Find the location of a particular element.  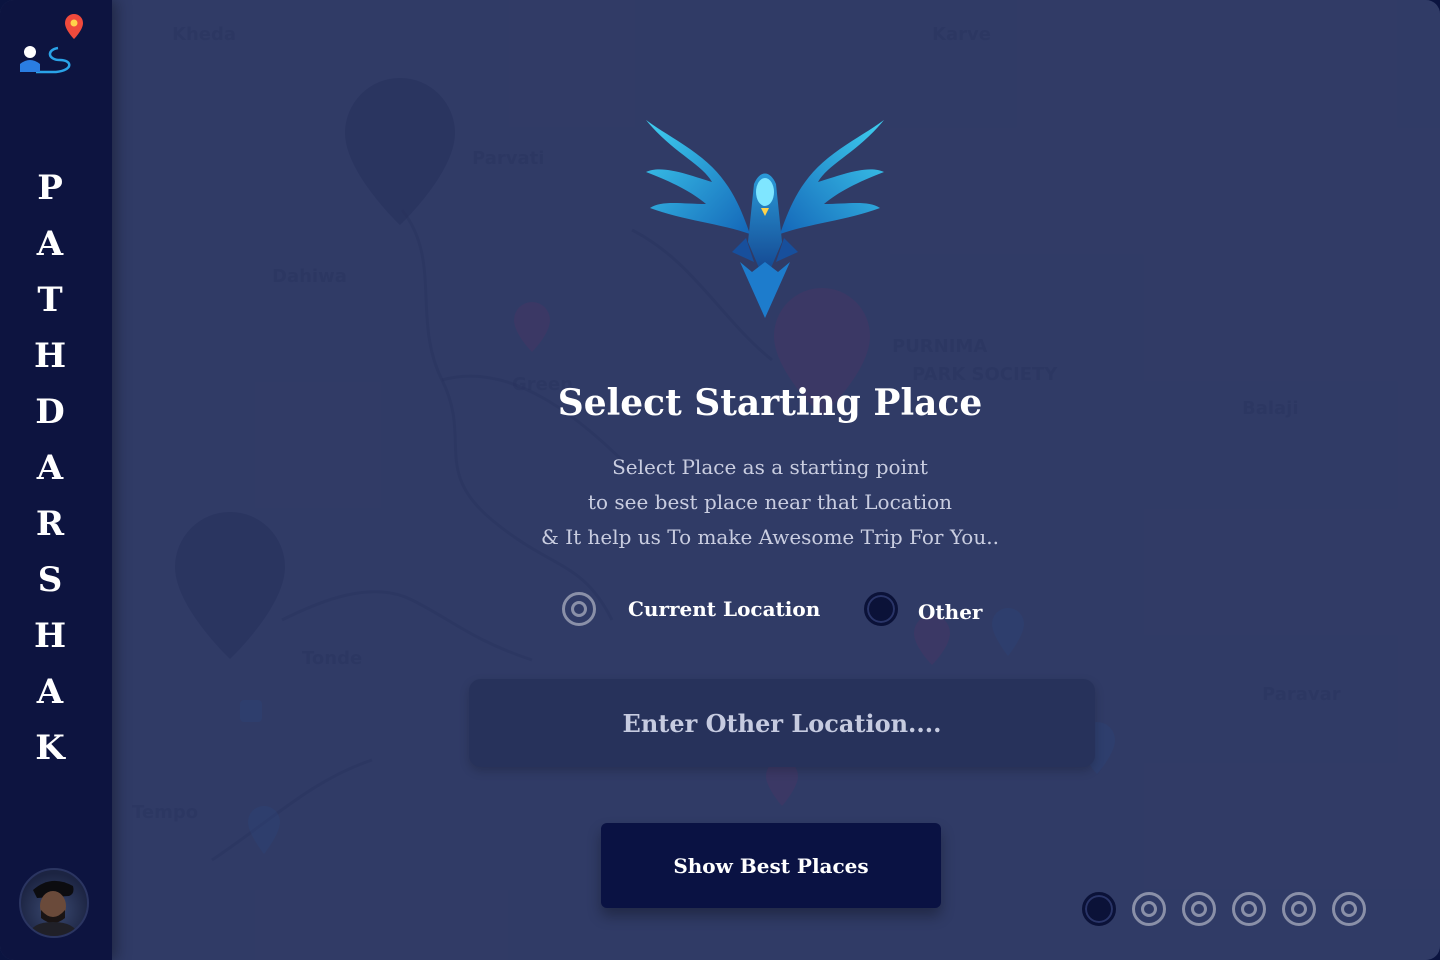

pagination-dot-active is located at coordinates (1099, 909).